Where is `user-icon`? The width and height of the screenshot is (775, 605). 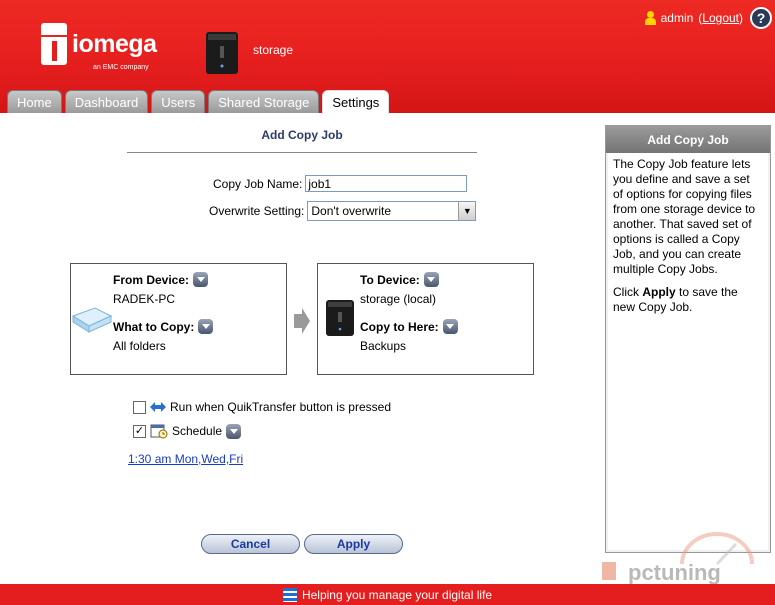 user-icon is located at coordinates (650, 18).